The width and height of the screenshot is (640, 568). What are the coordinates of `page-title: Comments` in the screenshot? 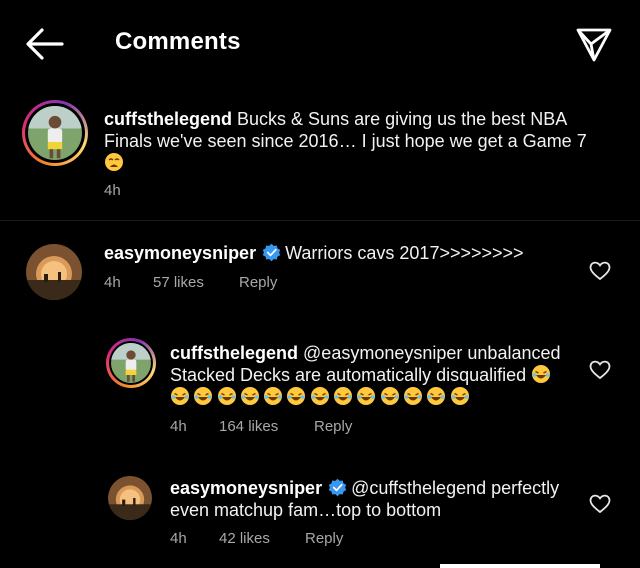 It's located at (178, 41).